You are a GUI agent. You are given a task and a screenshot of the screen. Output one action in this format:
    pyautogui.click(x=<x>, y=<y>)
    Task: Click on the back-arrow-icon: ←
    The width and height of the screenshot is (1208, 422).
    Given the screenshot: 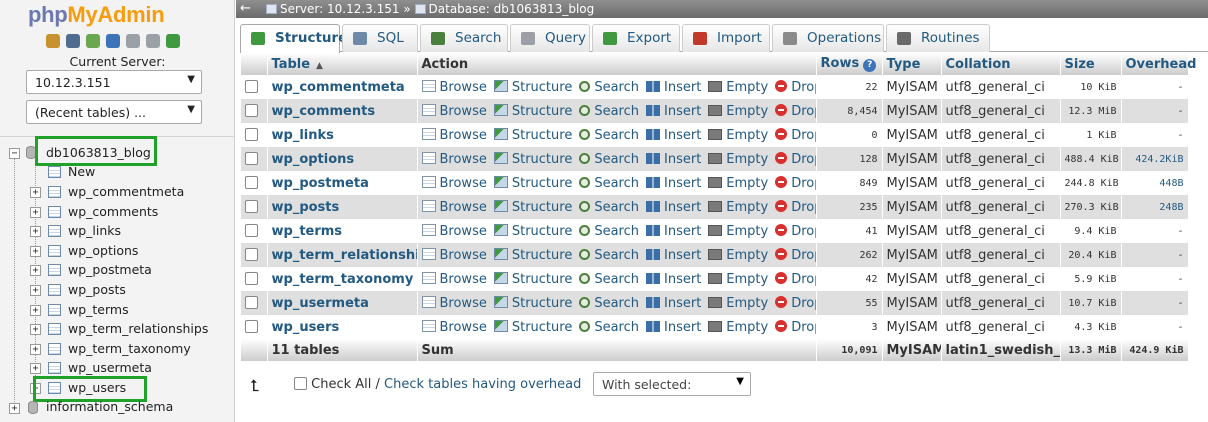 What is the action you would take?
    pyautogui.click(x=245, y=9)
    